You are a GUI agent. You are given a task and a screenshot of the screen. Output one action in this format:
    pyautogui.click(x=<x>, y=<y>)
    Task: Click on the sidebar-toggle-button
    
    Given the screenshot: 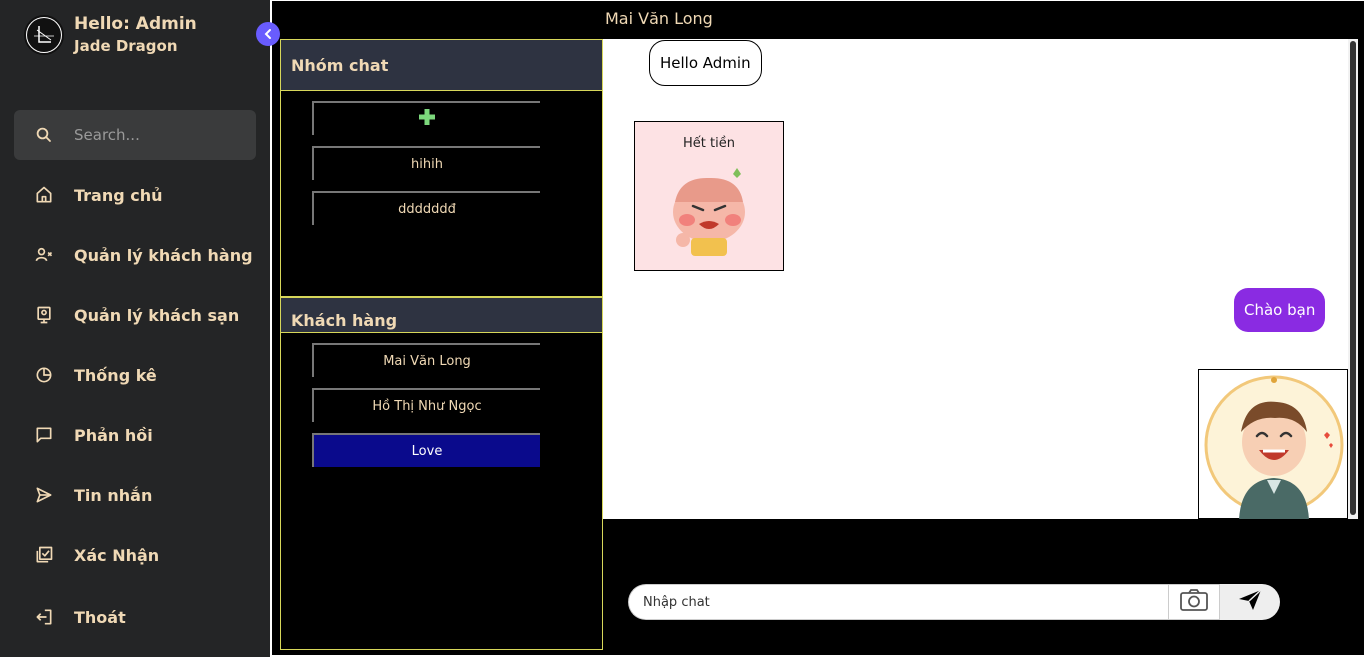 What is the action you would take?
    pyautogui.click(x=268, y=34)
    